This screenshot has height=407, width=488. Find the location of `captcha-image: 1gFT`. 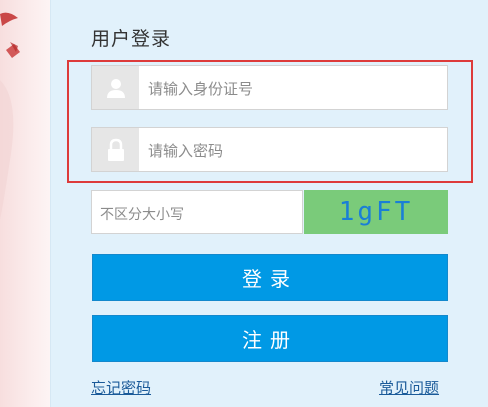

captcha-image: 1gFT is located at coordinates (376, 212).